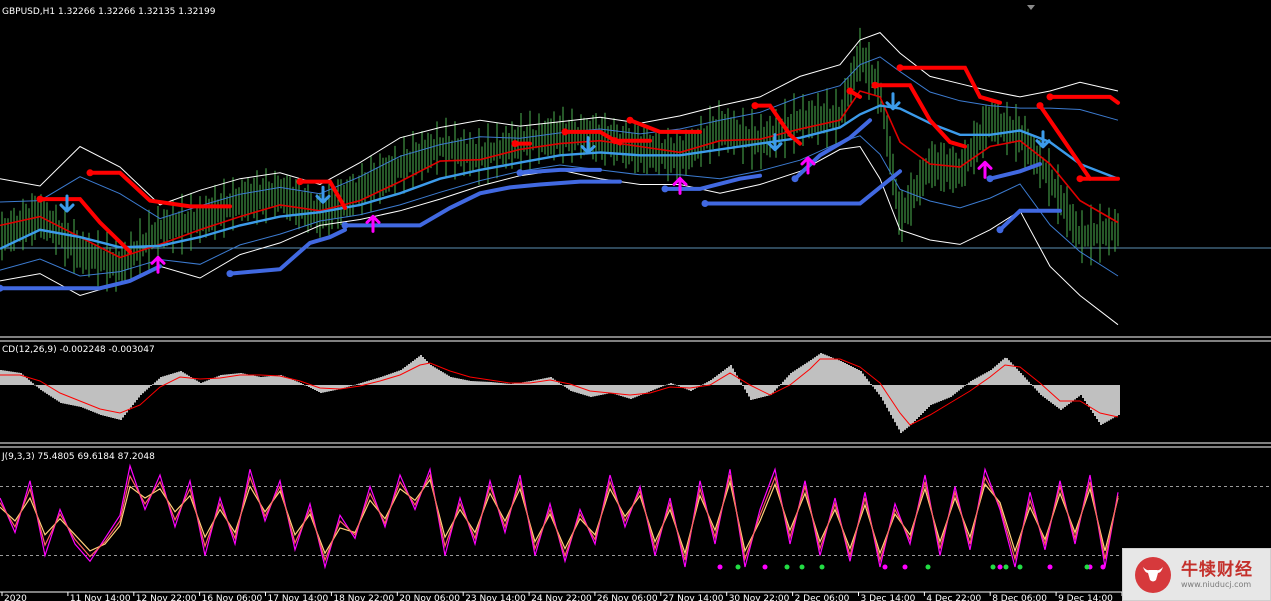  What do you see at coordinates (822, 597) in the screenshot?
I see `x-tick-label: 2 Dec 06:00` at bounding box center [822, 597].